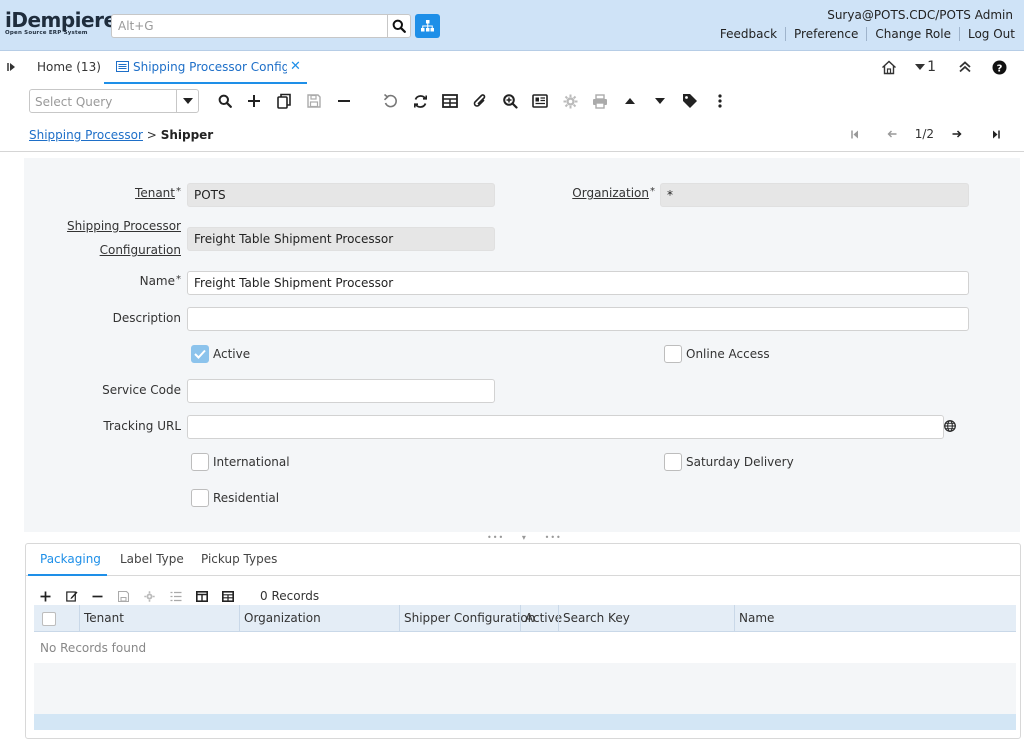  Describe the element at coordinates (600, 101) in the screenshot. I see `print-button` at that location.